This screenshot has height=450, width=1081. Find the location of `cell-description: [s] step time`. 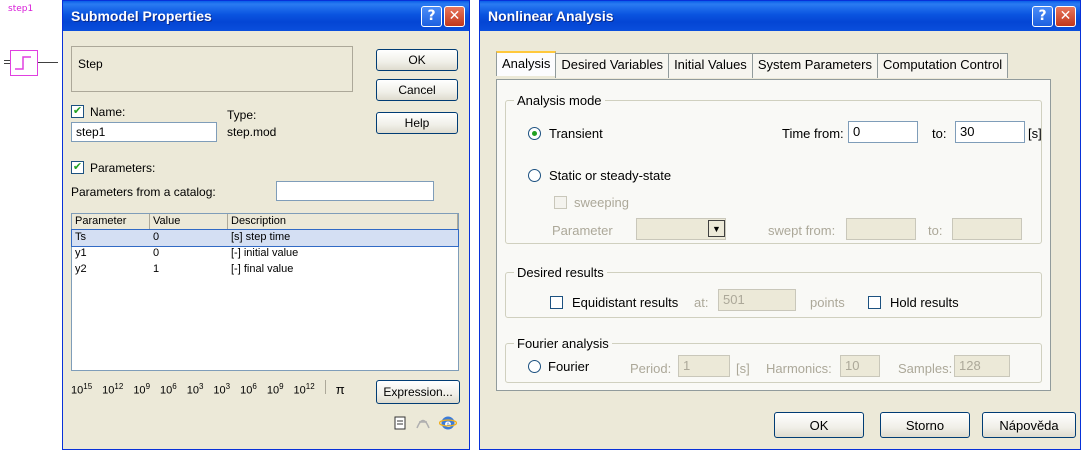

cell-description: [s] step time is located at coordinates (261, 237).